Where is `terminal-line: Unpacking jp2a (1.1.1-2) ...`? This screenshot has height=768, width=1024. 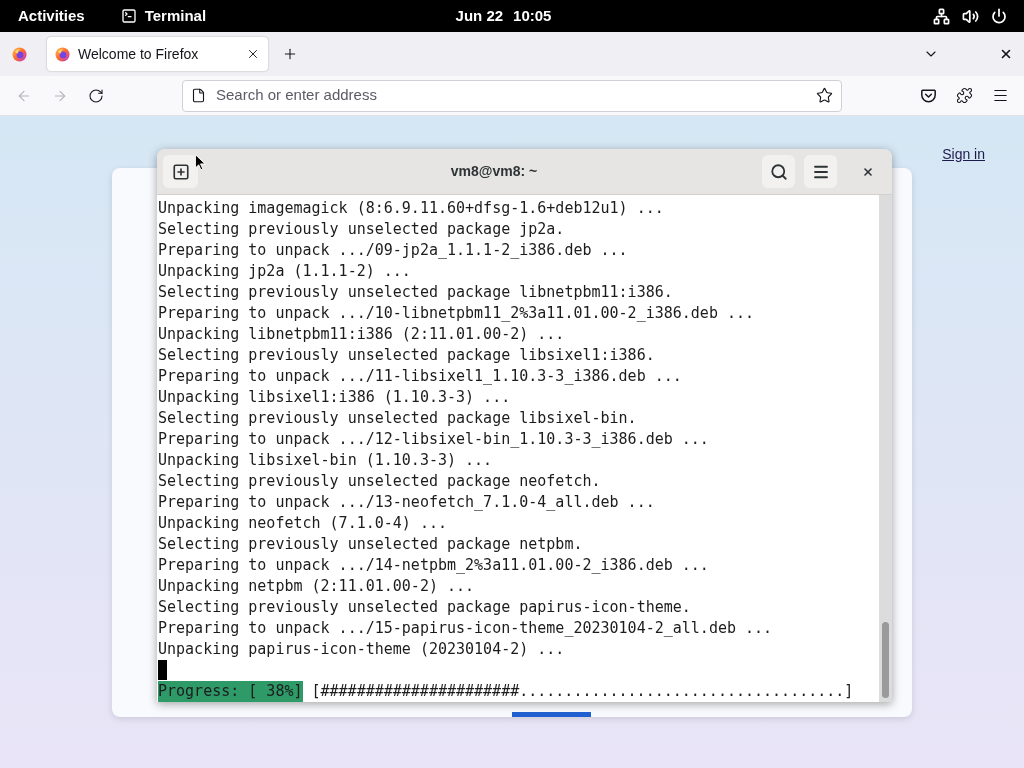 terminal-line: Unpacking jp2a (1.1.1-2) ... is located at coordinates (284, 271).